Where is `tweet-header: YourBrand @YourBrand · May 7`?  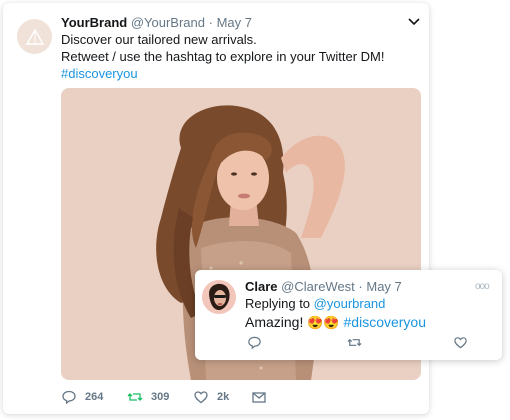 tweet-header: YourBrand @YourBrand · May 7 is located at coordinates (156, 22).